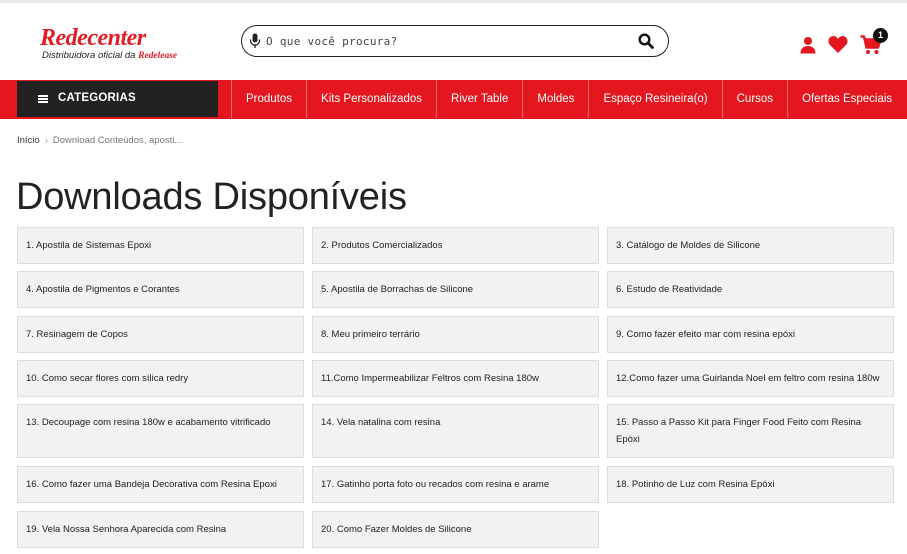 The height and width of the screenshot is (554, 907). Describe the element at coordinates (754, 99) in the screenshot. I see `nav-item-cursos: Cursos` at that location.